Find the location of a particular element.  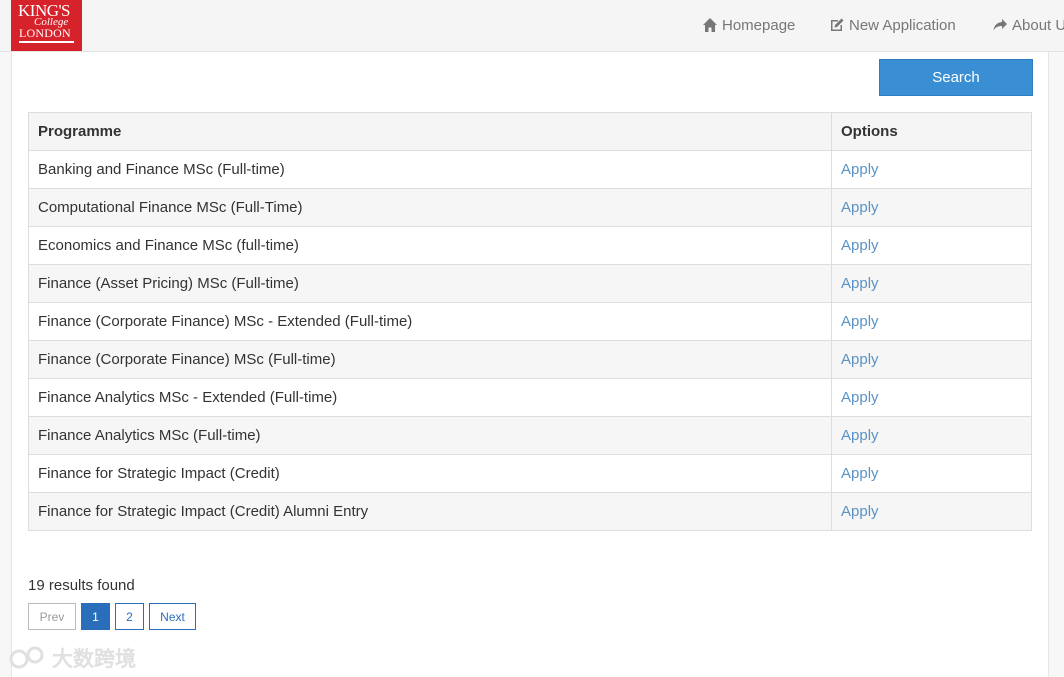

nav-homepage-label: Homepage is located at coordinates (759, 25).